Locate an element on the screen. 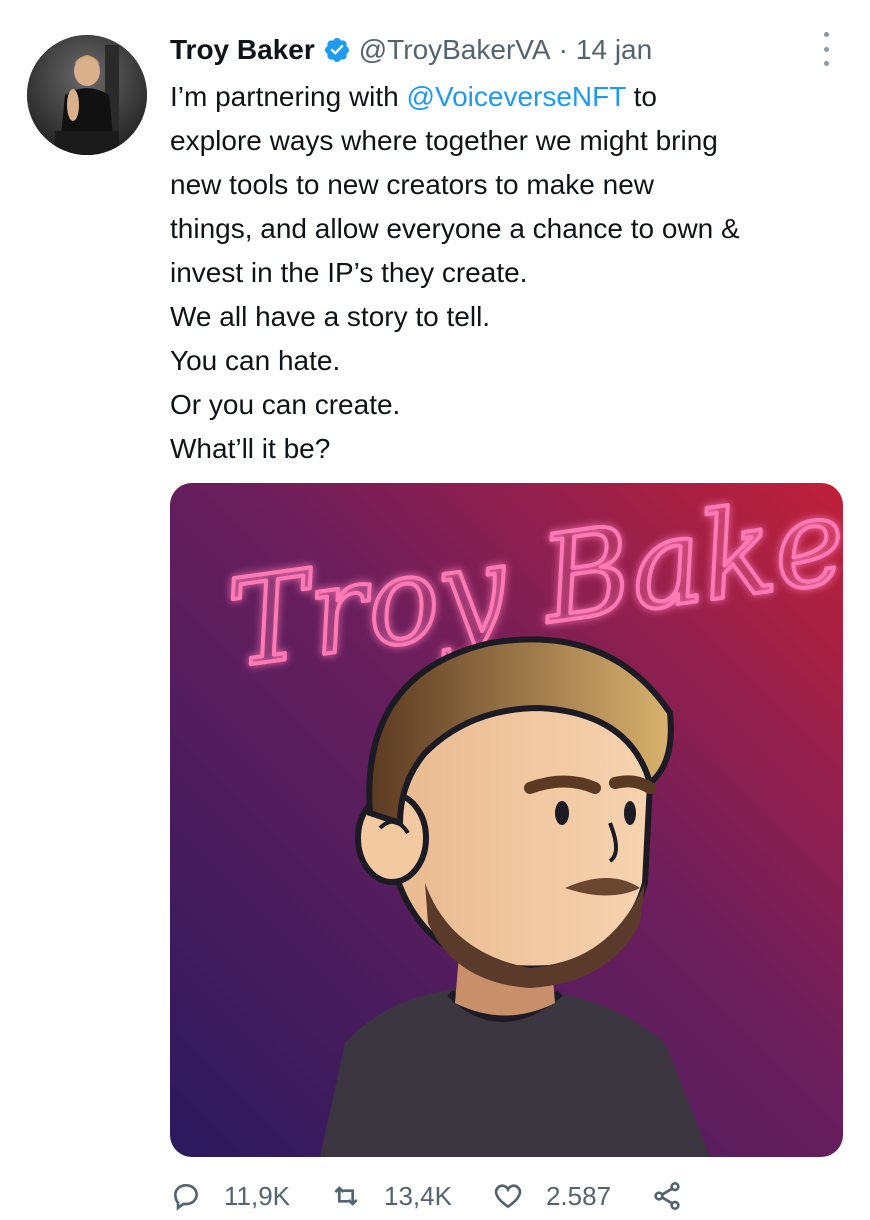 Image resolution: width=870 pixels, height=1220 pixels. tweet-date: 14 jan is located at coordinates (614, 50).